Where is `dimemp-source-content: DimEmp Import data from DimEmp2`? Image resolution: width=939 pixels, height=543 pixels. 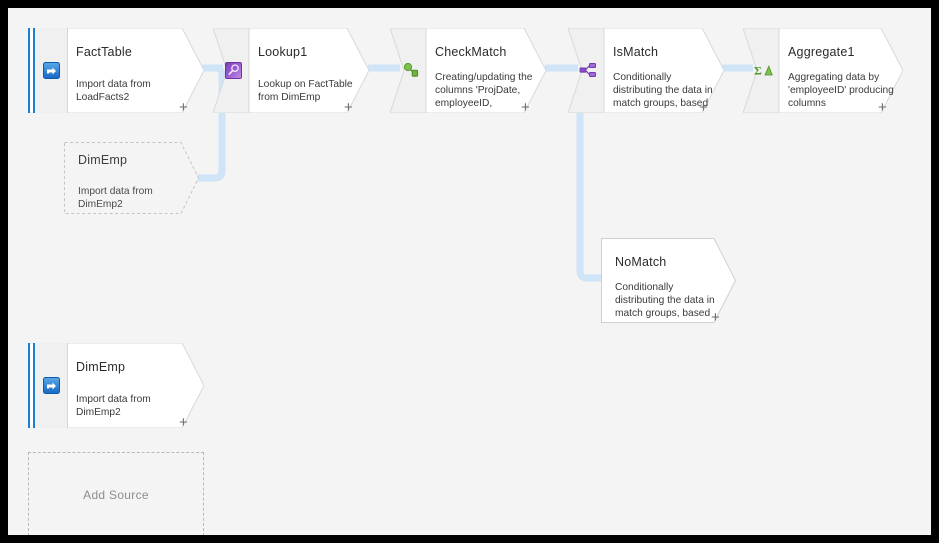
dimemp-source-content: DimEmp Import data from DimEmp2 is located at coordinates (131, 385).